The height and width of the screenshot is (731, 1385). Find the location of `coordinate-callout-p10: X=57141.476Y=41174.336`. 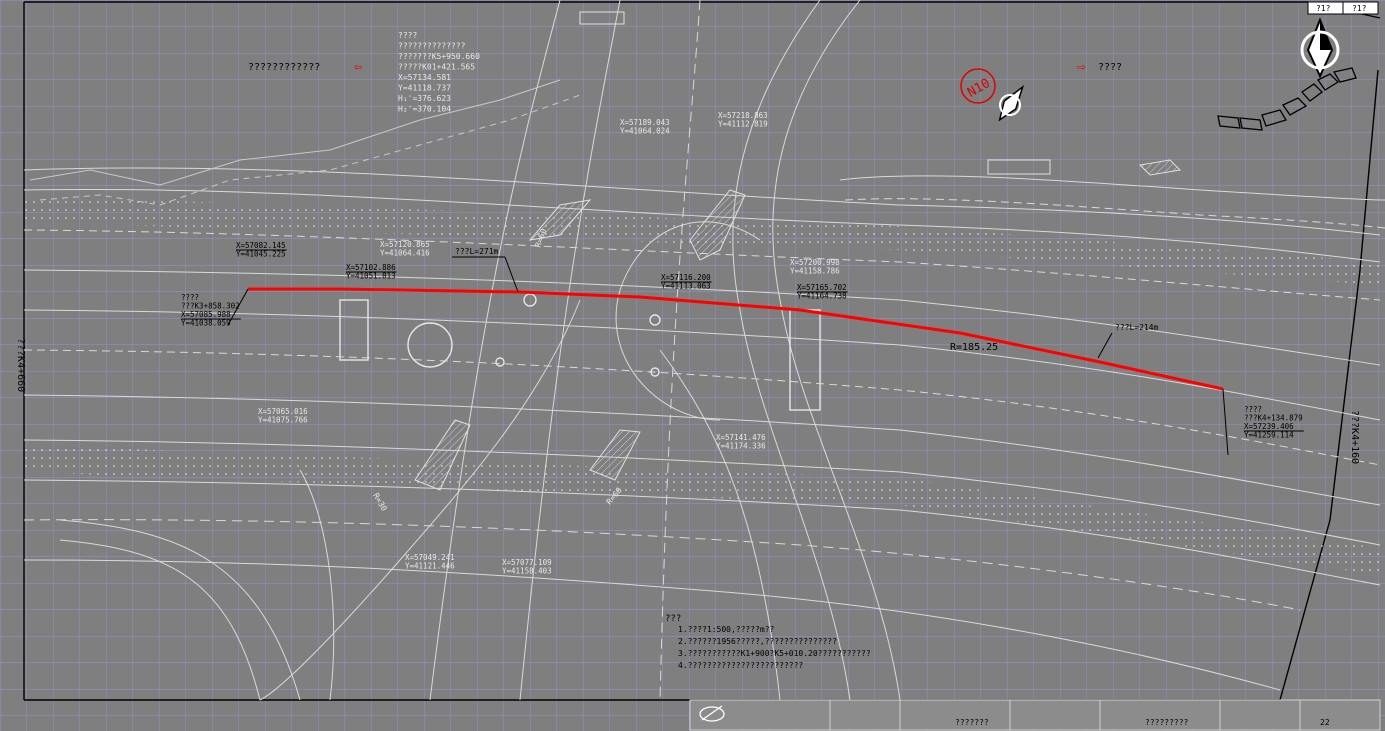

coordinate-callout-p10: X=57141.476Y=41174.336 is located at coordinates (741, 442).